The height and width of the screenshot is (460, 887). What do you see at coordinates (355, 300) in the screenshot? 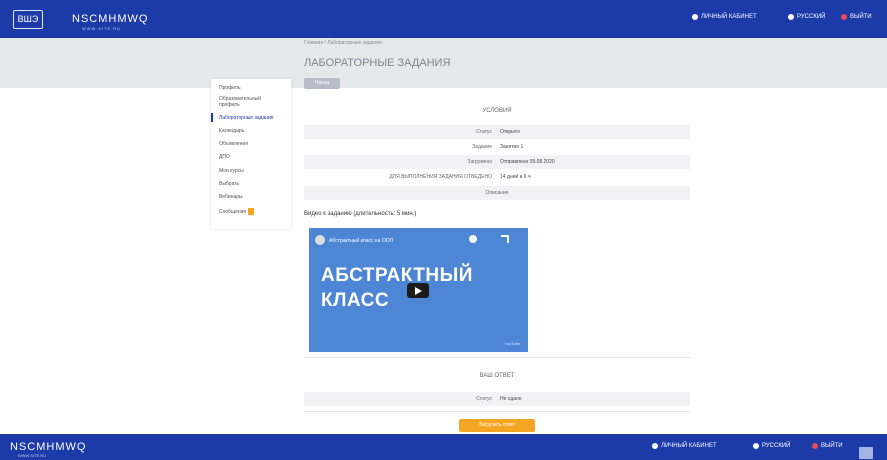
I see `video-thumbnail-line2: КЛАСС` at bounding box center [355, 300].